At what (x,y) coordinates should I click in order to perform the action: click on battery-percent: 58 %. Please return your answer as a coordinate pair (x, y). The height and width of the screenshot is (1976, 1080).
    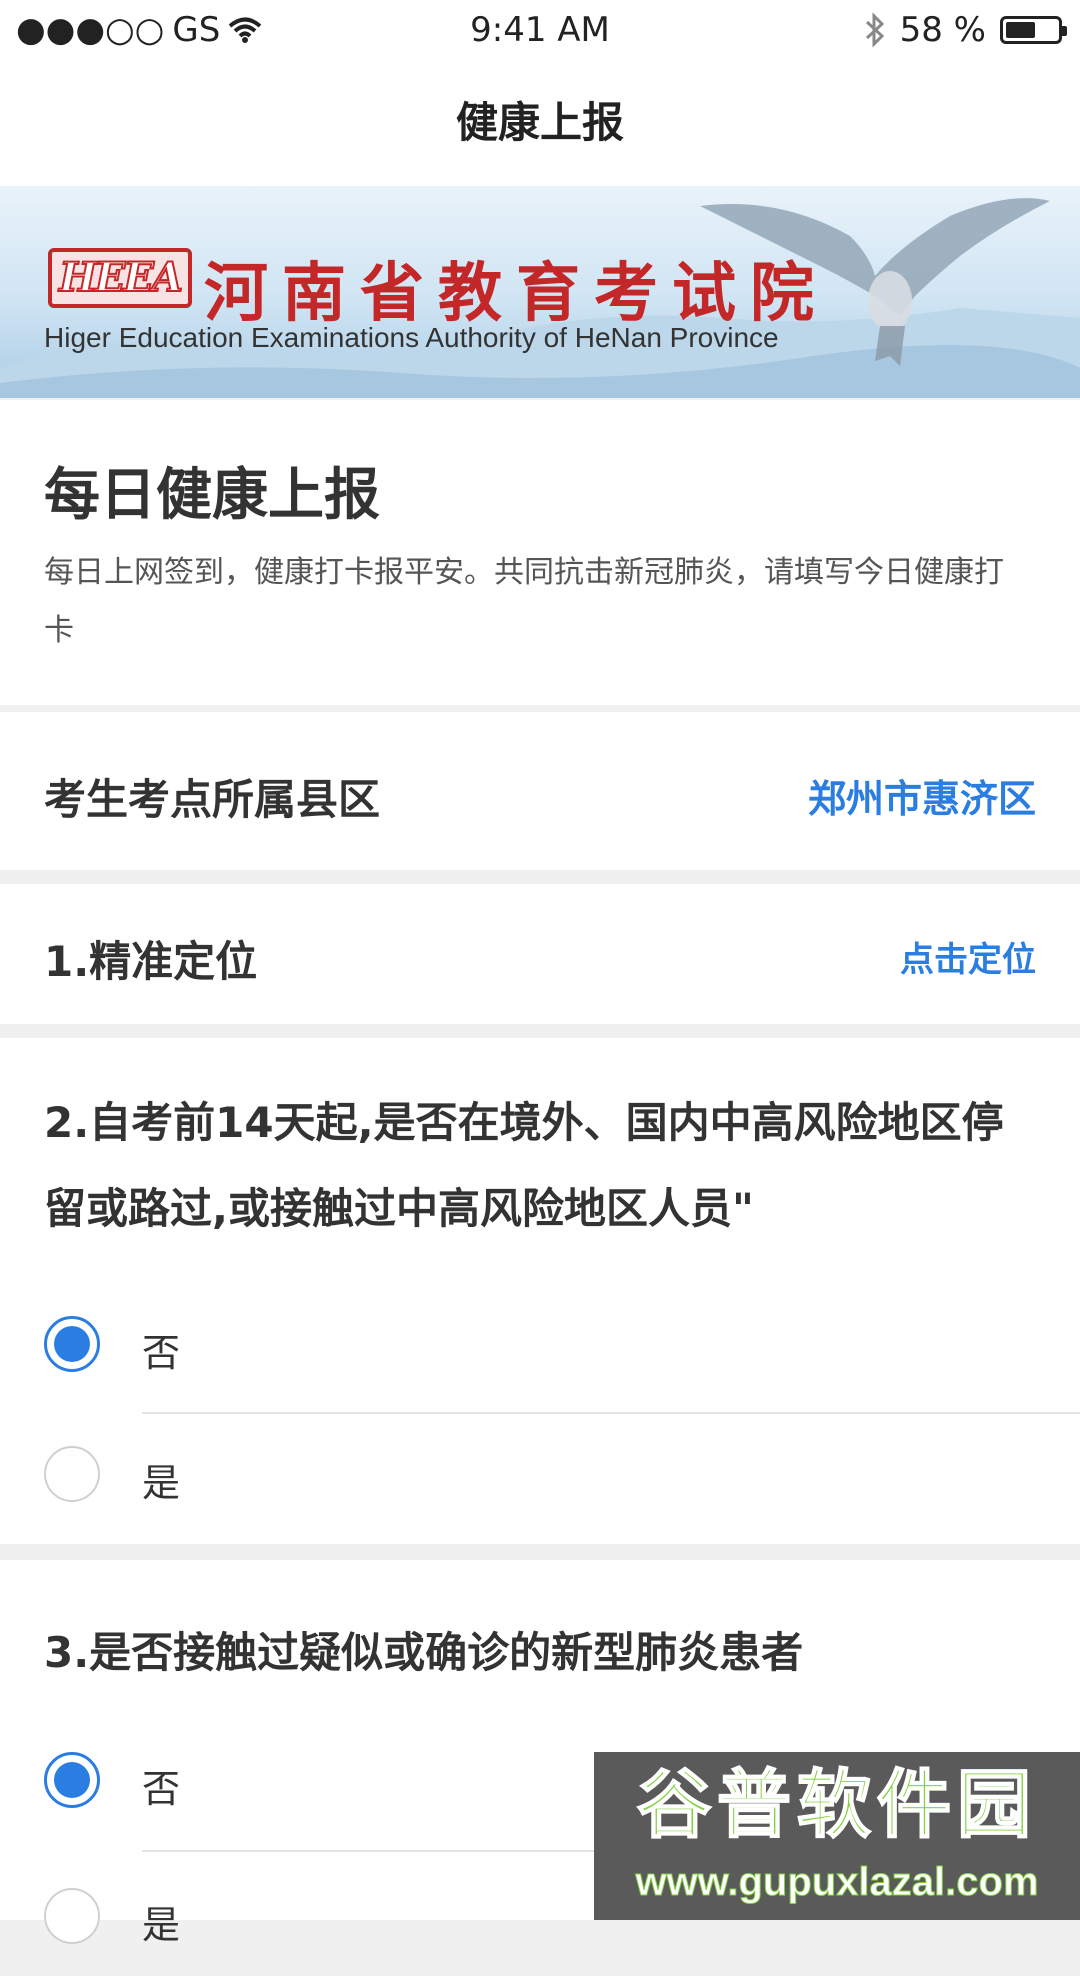
    Looking at the image, I should click on (942, 30).